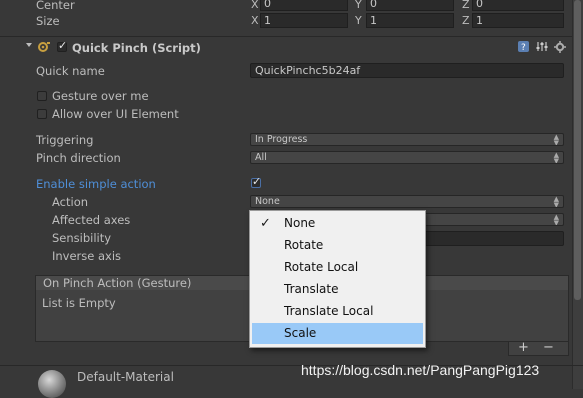  I want to click on check-icon: ✓, so click(265, 223).